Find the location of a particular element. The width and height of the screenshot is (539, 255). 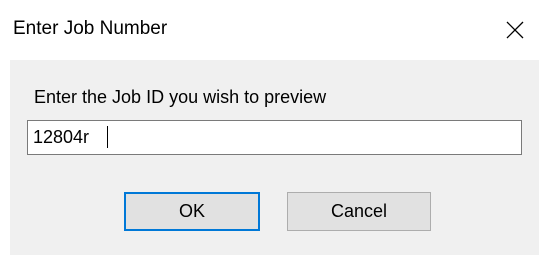

close-button is located at coordinates (515, 30).